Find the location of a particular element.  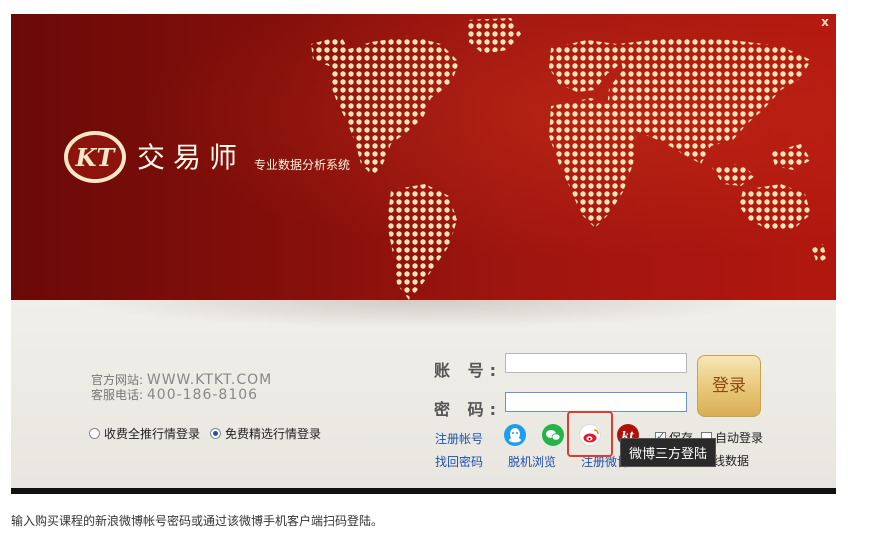

website-label: 官方网站: is located at coordinates (117, 380).